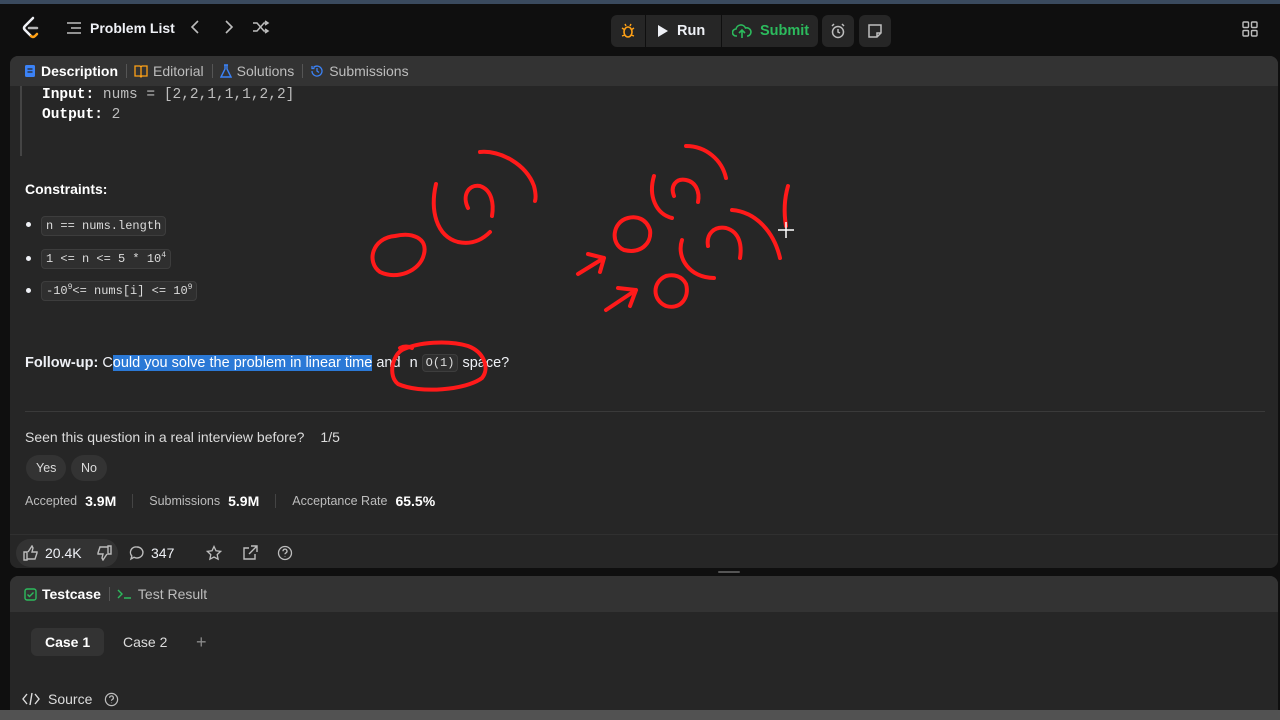 Image resolution: width=1280 pixels, height=720 pixels. I want to click on question-circle-icon, so click(111, 699).